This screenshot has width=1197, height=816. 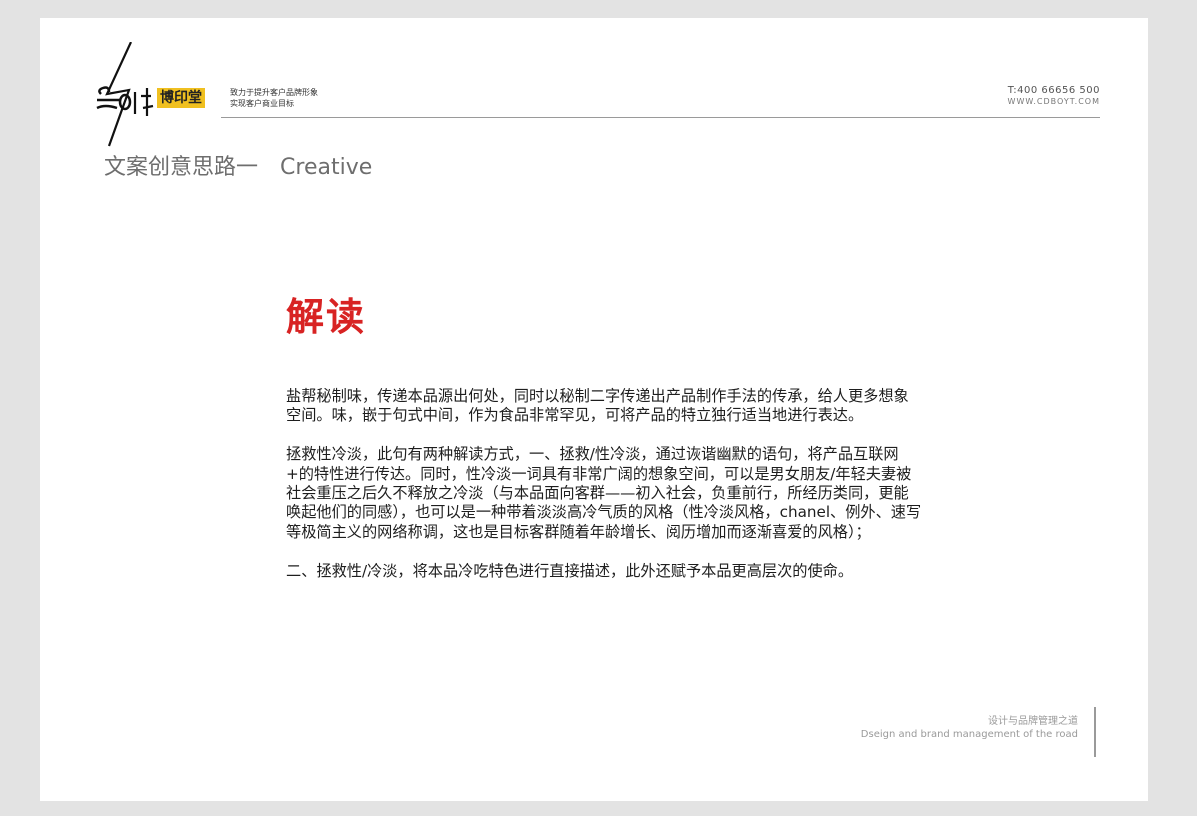 I want to click on slogan-line: 实现客户商业目标, so click(x=262, y=103).